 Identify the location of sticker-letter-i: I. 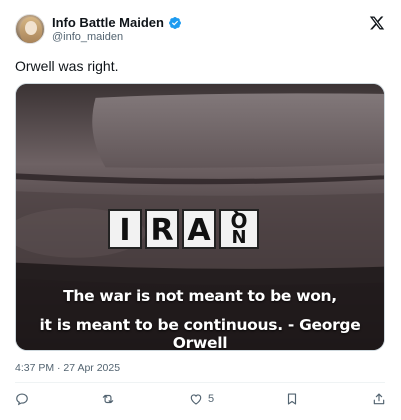
(125, 229).